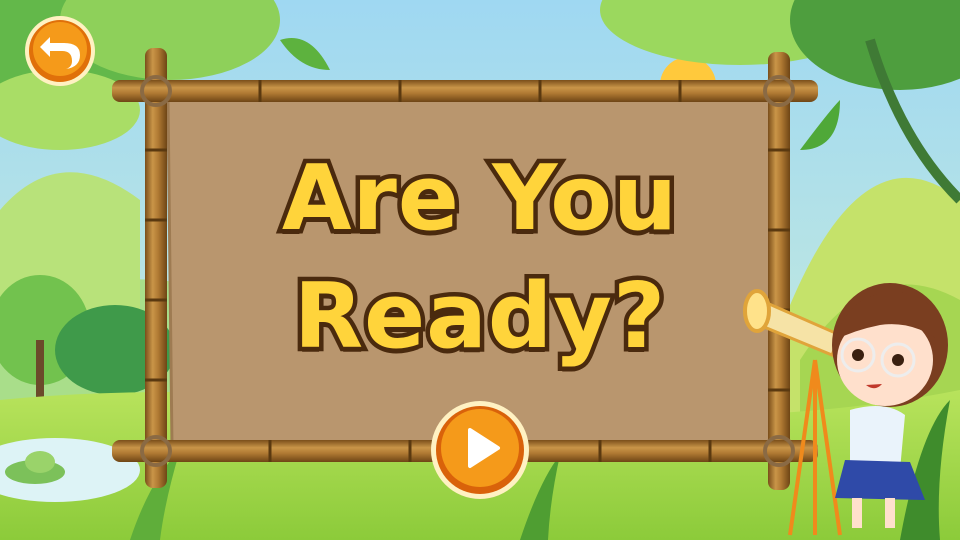 This screenshot has height=540, width=960. I want to click on play-triangle-icon, so click(480, 450).